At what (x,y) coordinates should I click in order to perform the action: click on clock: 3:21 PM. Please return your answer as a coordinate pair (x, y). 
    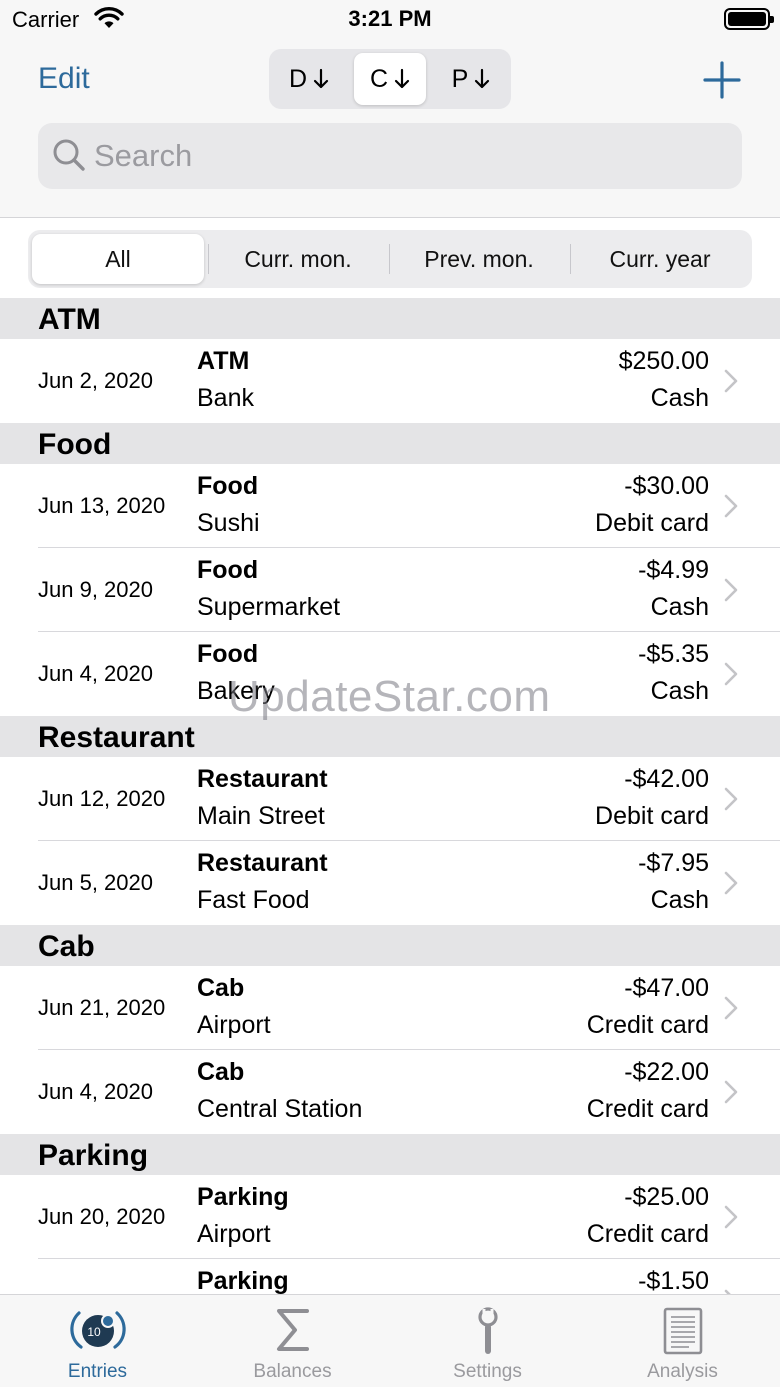
    Looking at the image, I should click on (390, 18).